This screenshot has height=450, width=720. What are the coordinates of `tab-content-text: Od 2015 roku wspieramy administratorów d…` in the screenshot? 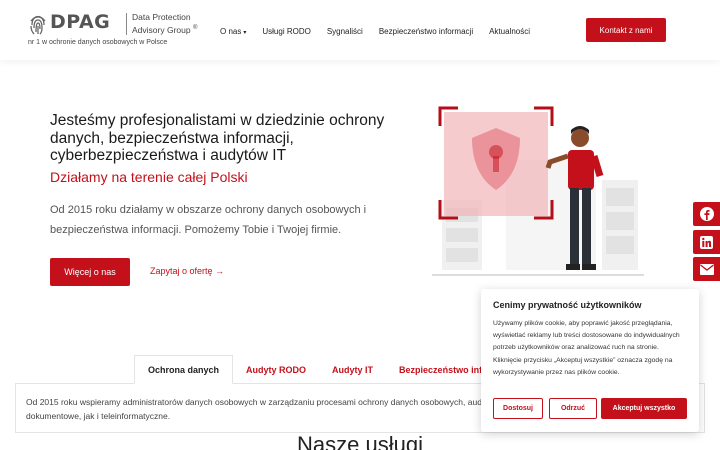 It's located at (259, 409).